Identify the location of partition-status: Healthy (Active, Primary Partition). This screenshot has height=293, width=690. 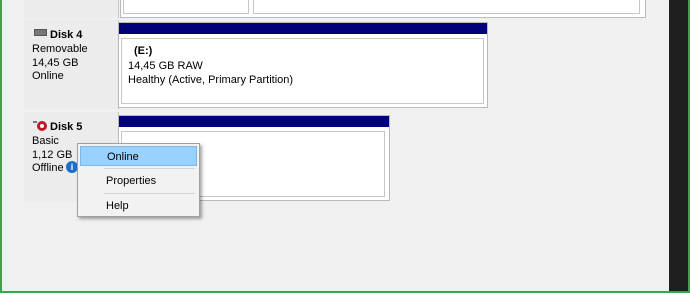
(211, 80).